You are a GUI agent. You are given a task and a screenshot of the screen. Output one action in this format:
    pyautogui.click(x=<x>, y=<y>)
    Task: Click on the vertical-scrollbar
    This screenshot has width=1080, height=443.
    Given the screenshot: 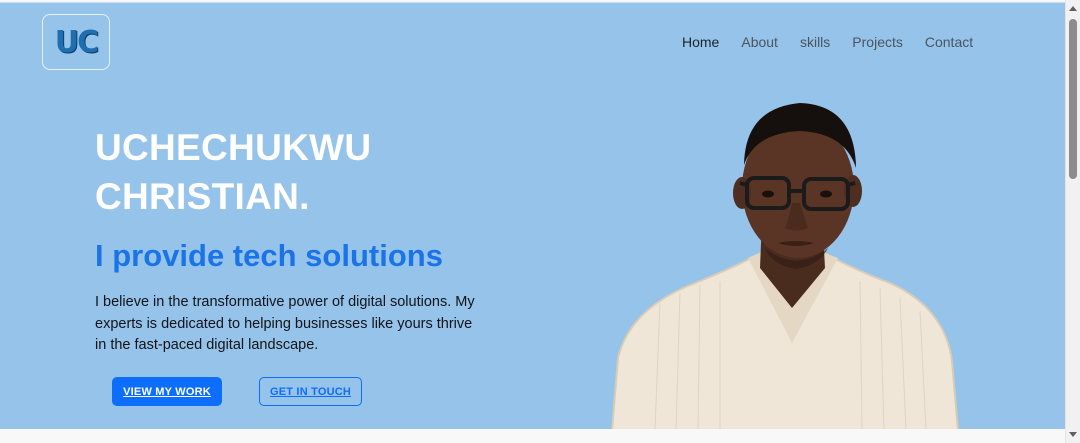 What is the action you would take?
    pyautogui.click(x=1072, y=221)
    